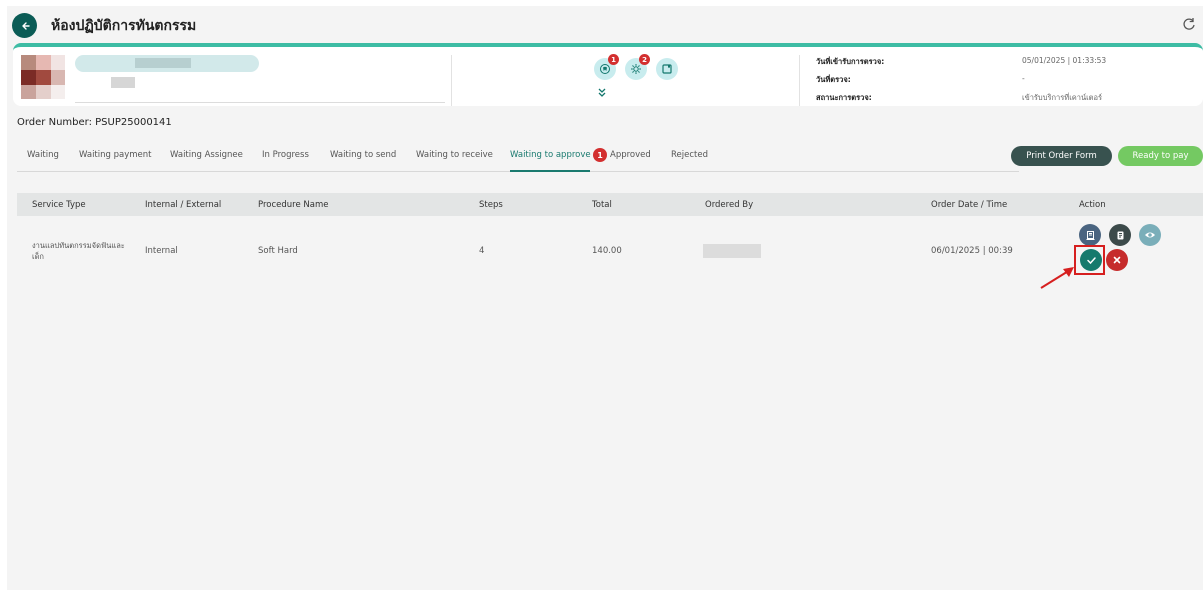 Image resolution: width=1203 pixels, height=590 pixels. I want to click on patient-avatar, so click(43, 77).